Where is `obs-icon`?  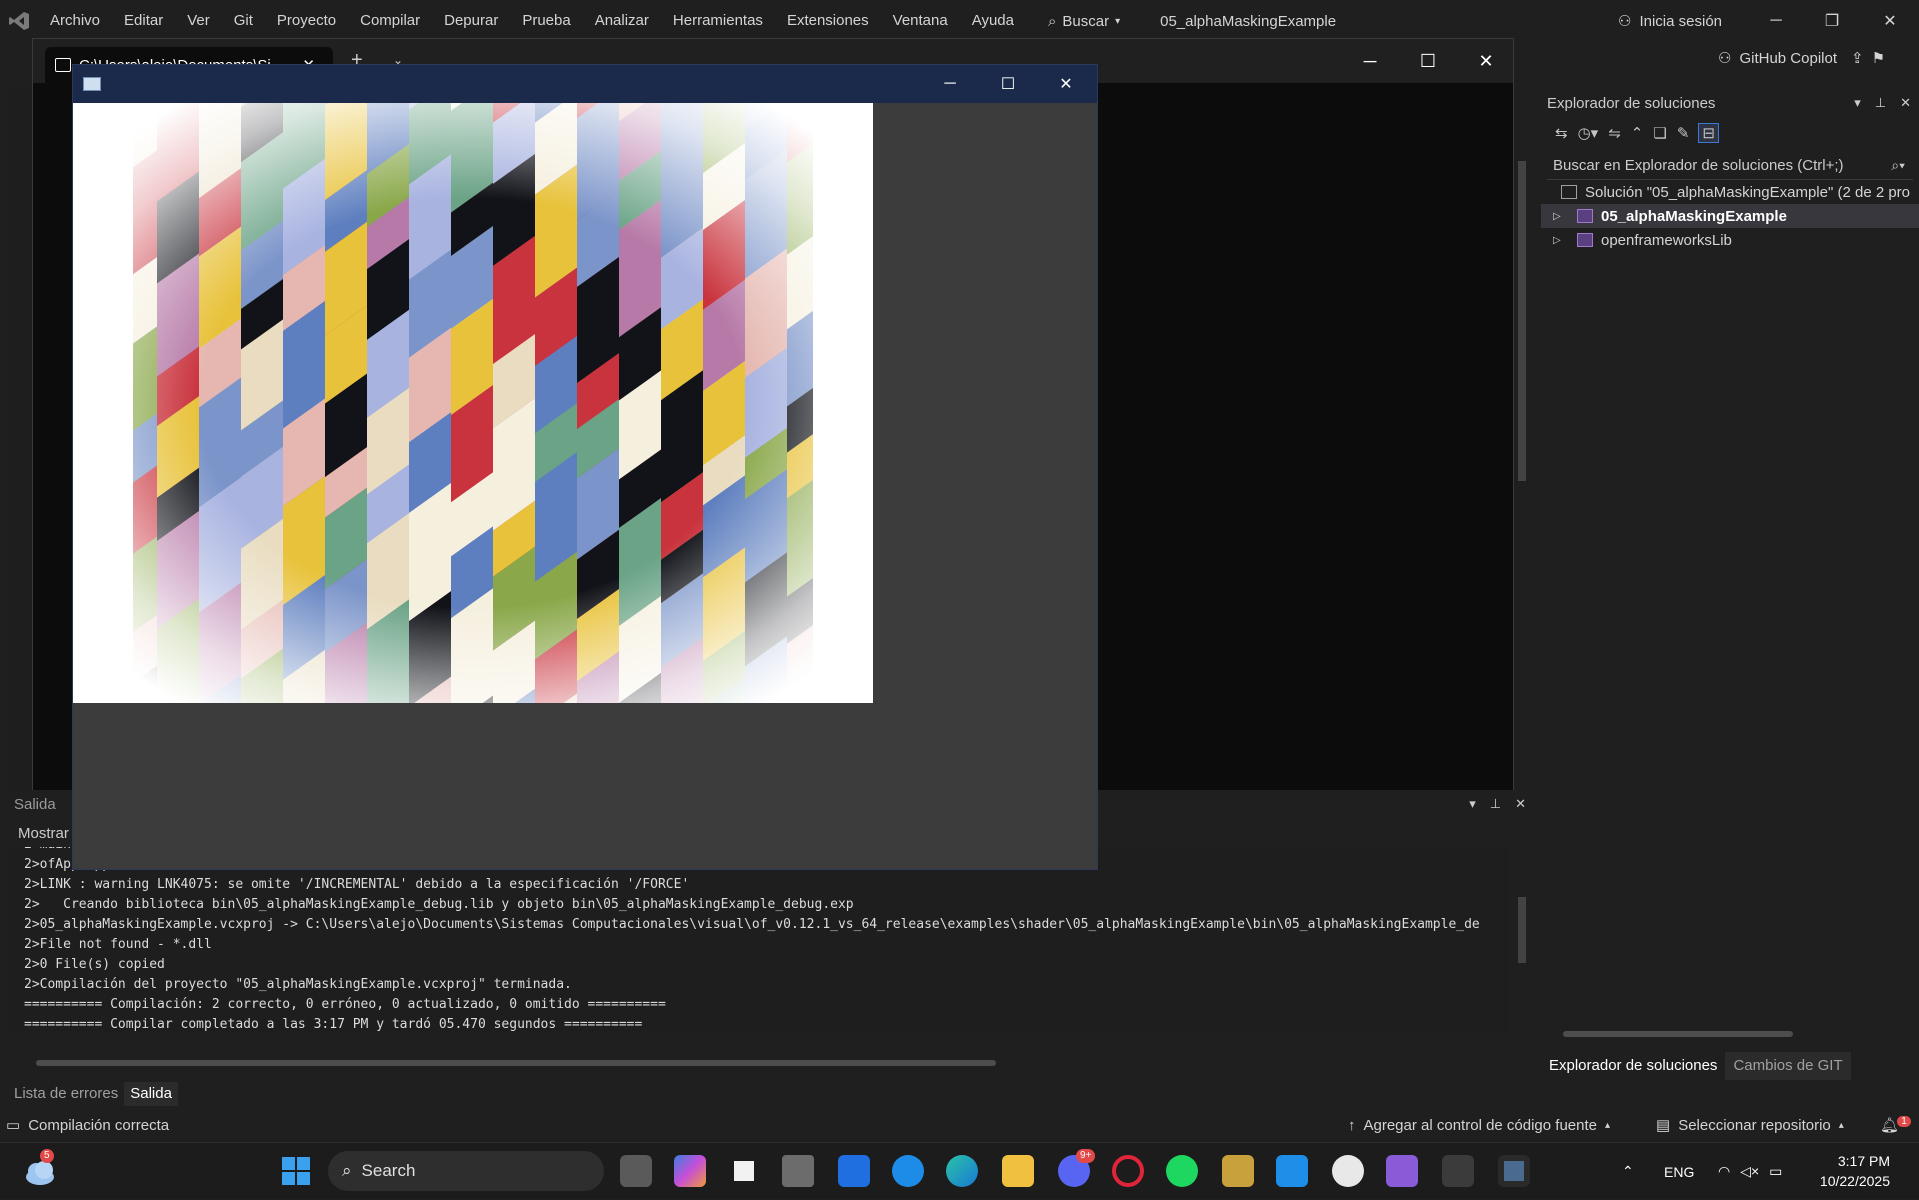 obs-icon is located at coordinates (1348, 1171).